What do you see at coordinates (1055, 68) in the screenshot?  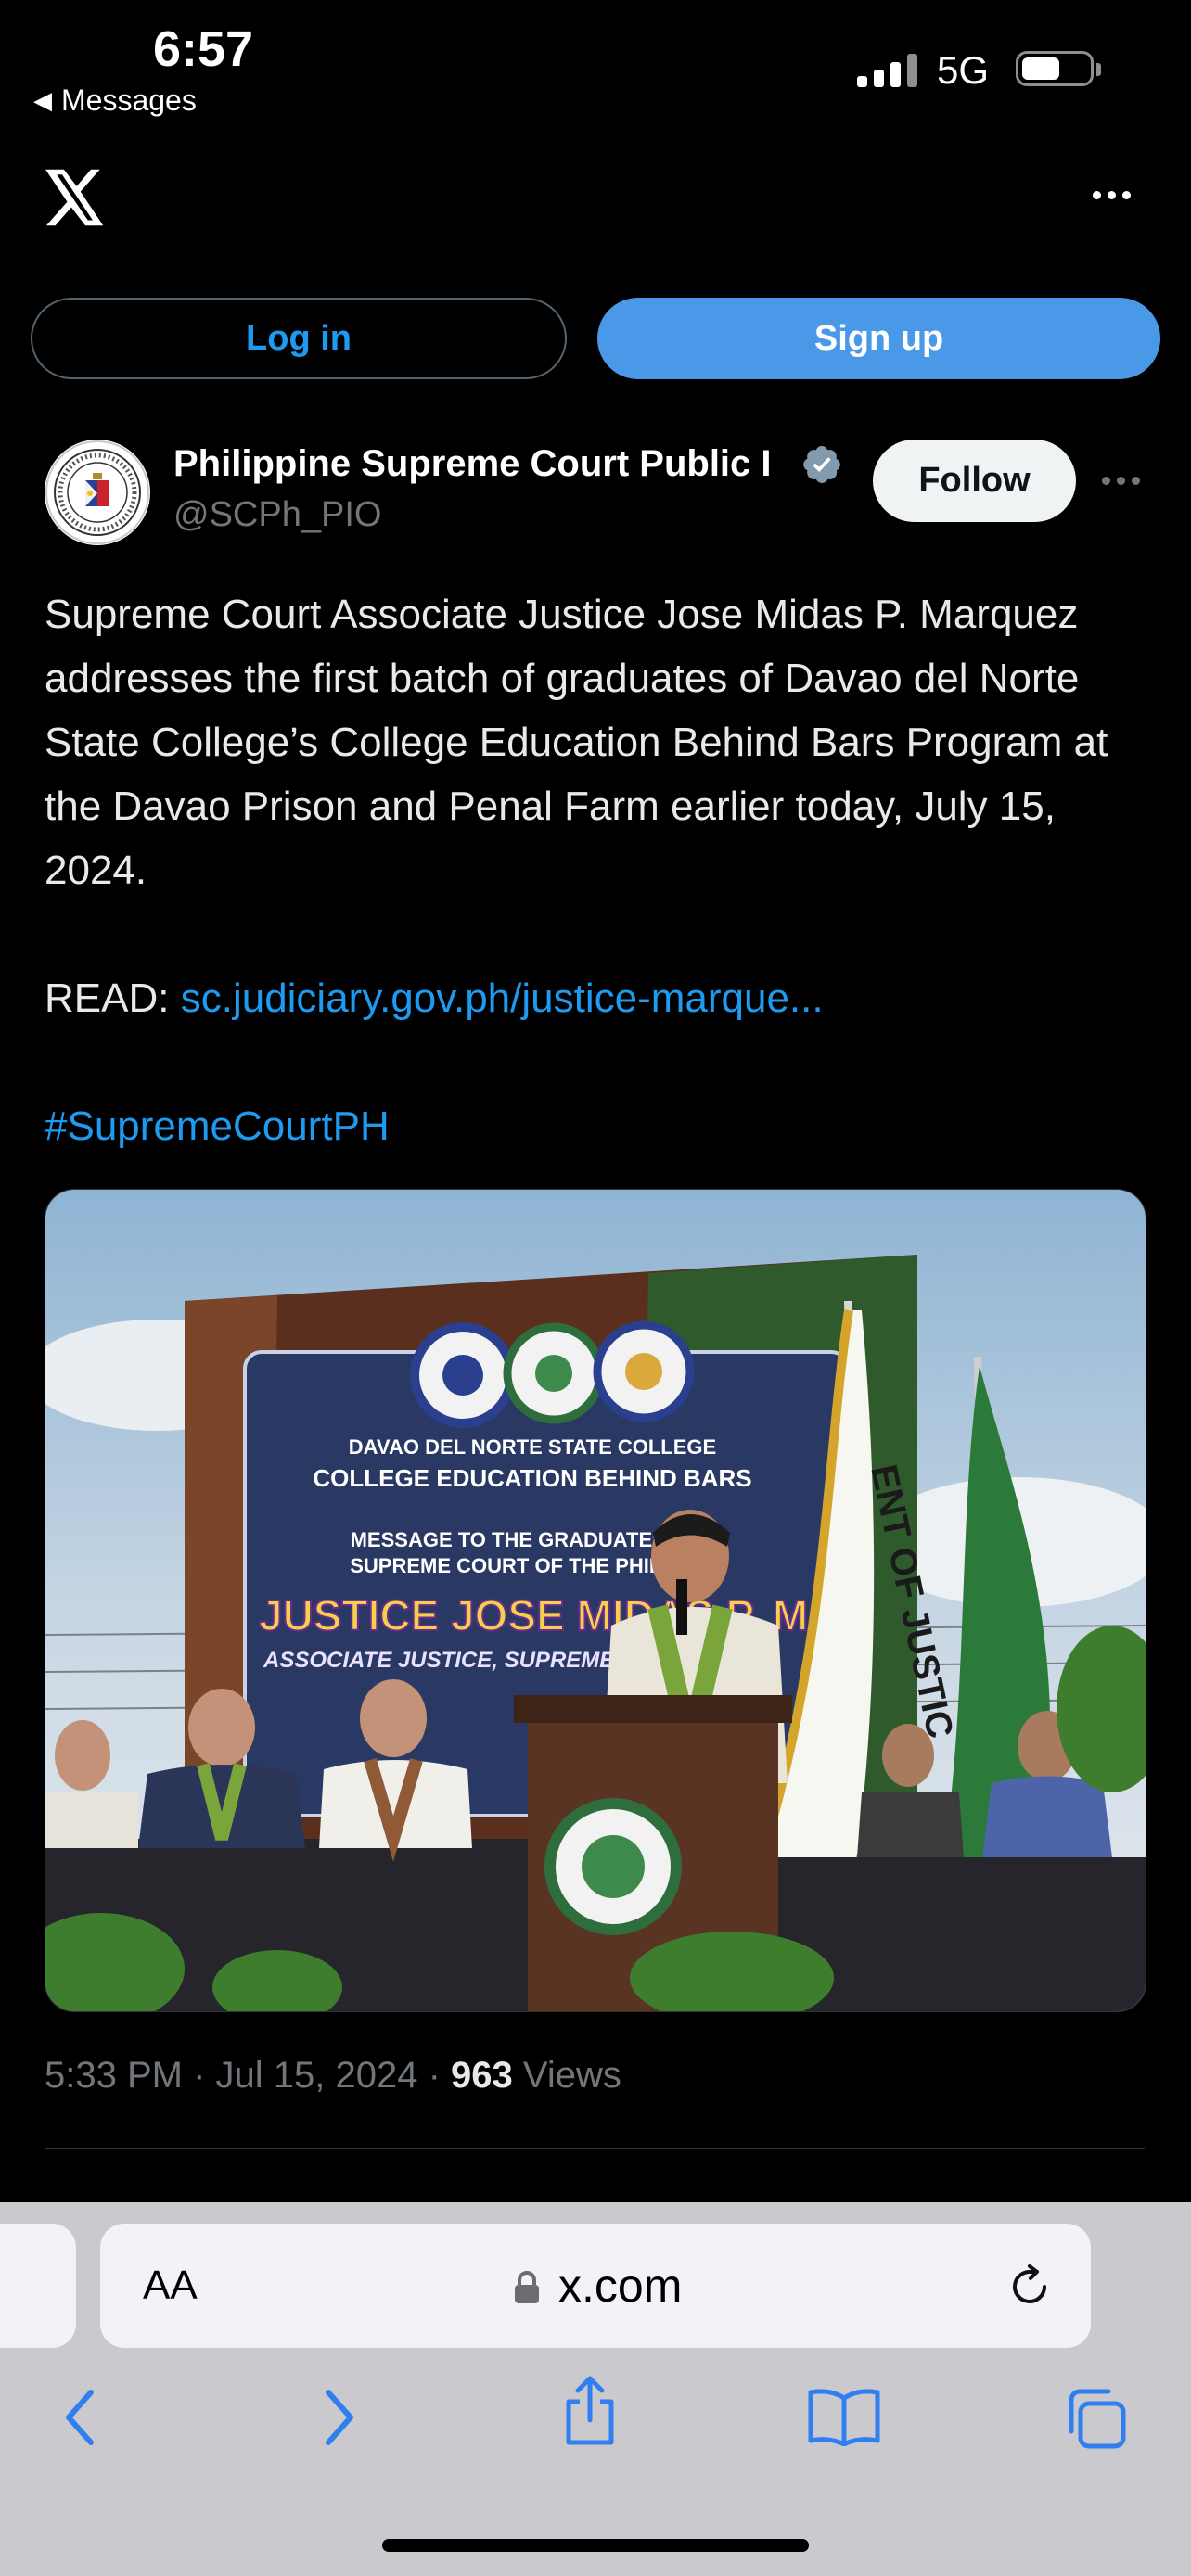 I see `battery-icon` at bounding box center [1055, 68].